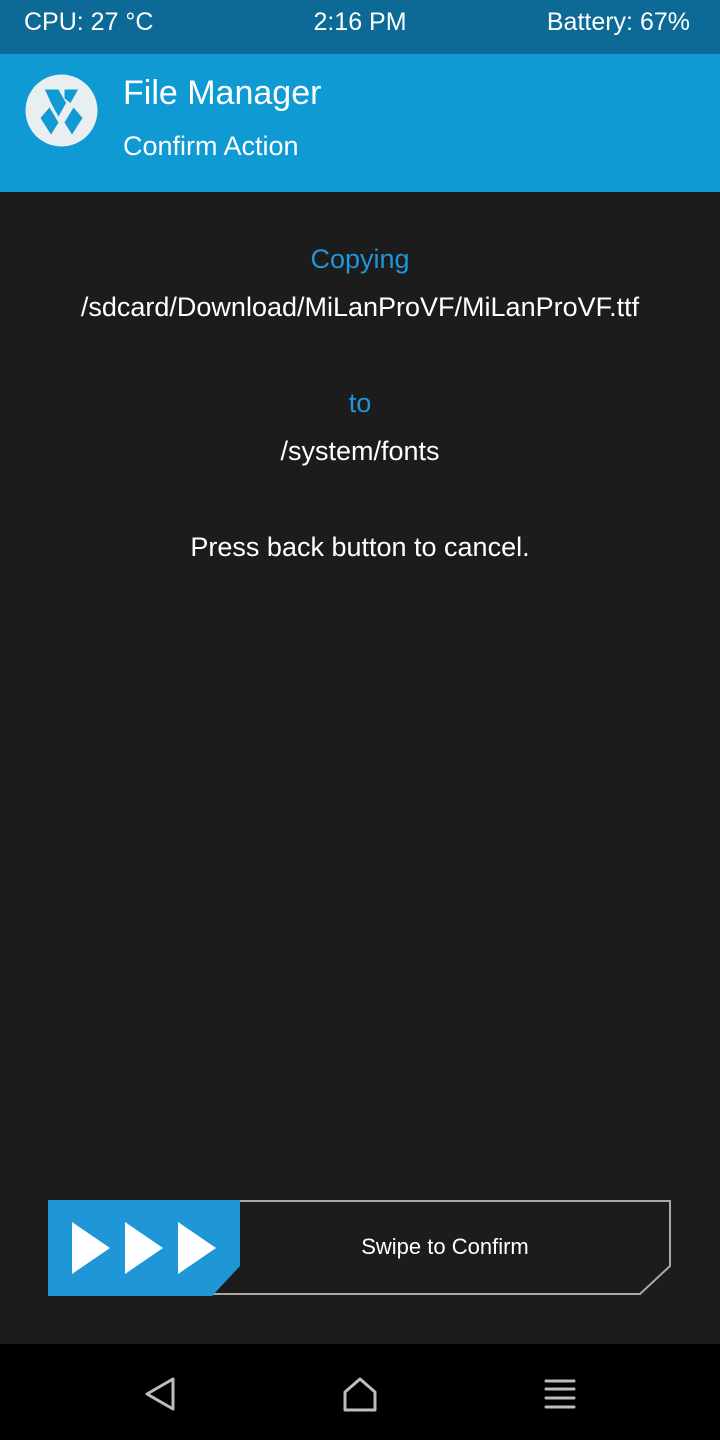 Image resolution: width=720 pixels, height=1440 pixels. What do you see at coordinates (161, 1394) in the screenshot?
I see `back-triangle-icon` at bounding box center [161, 1394].